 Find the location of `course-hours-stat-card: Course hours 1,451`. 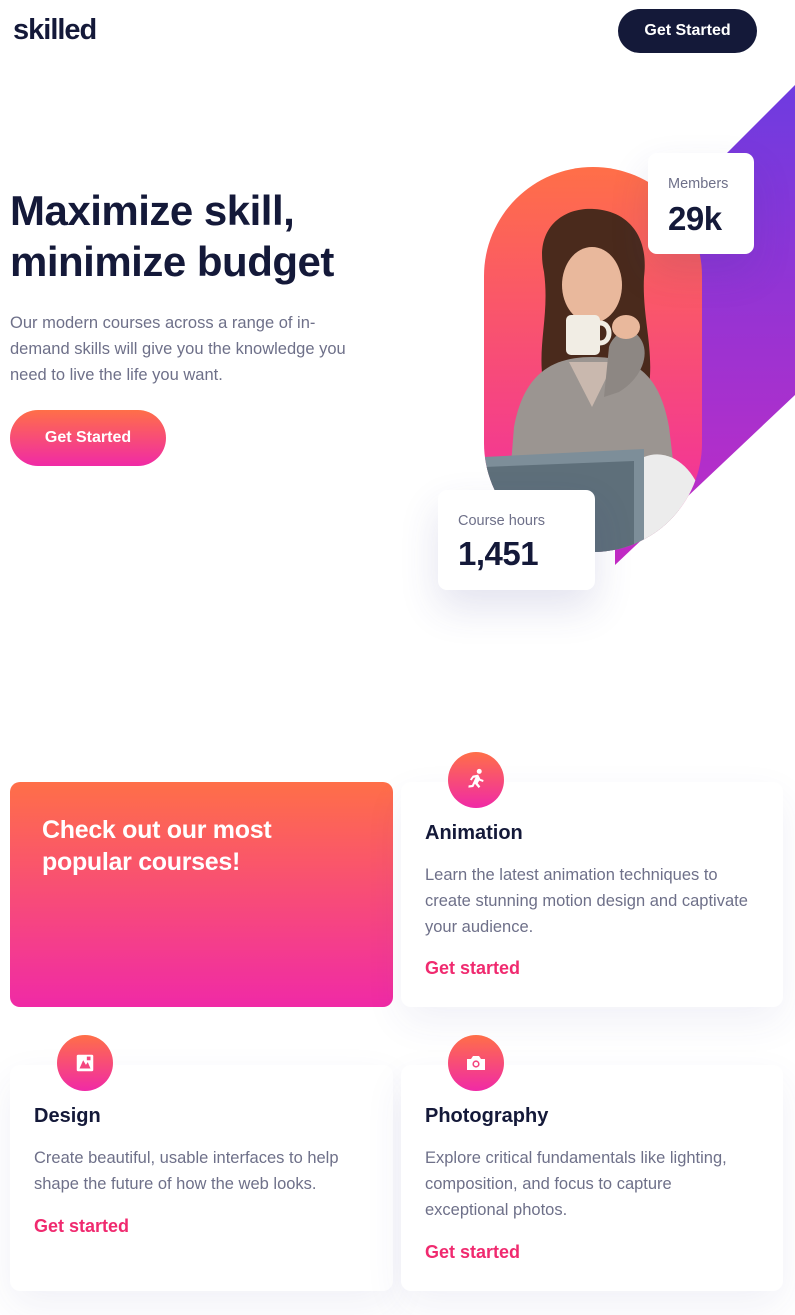

course-hours-stat-card: Course hours 1,451 is located at coordinates (516, 540).